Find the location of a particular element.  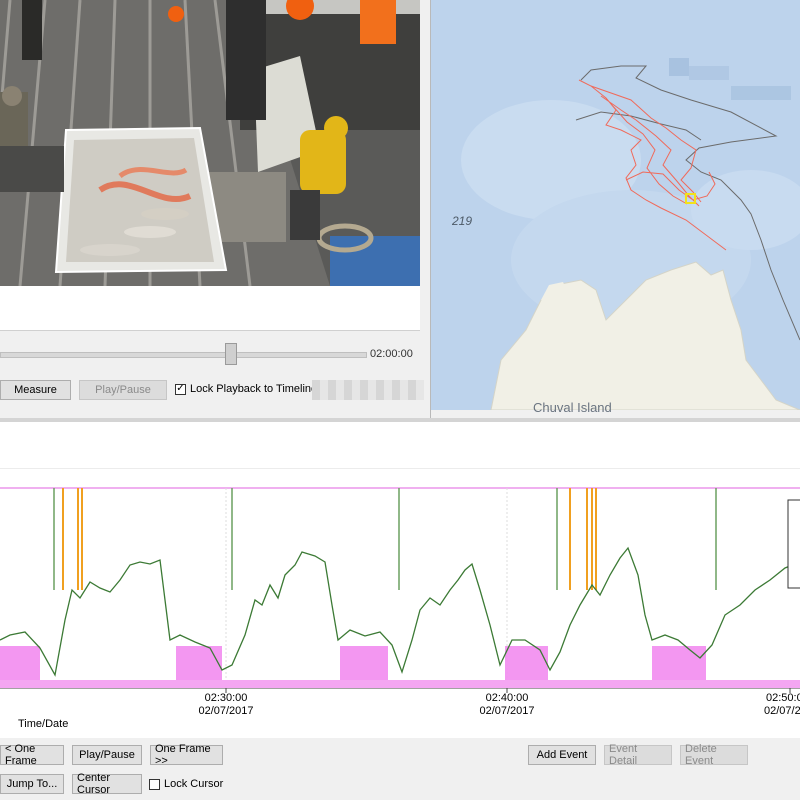

video-seek-thumb is located at coordinates (231, 354).